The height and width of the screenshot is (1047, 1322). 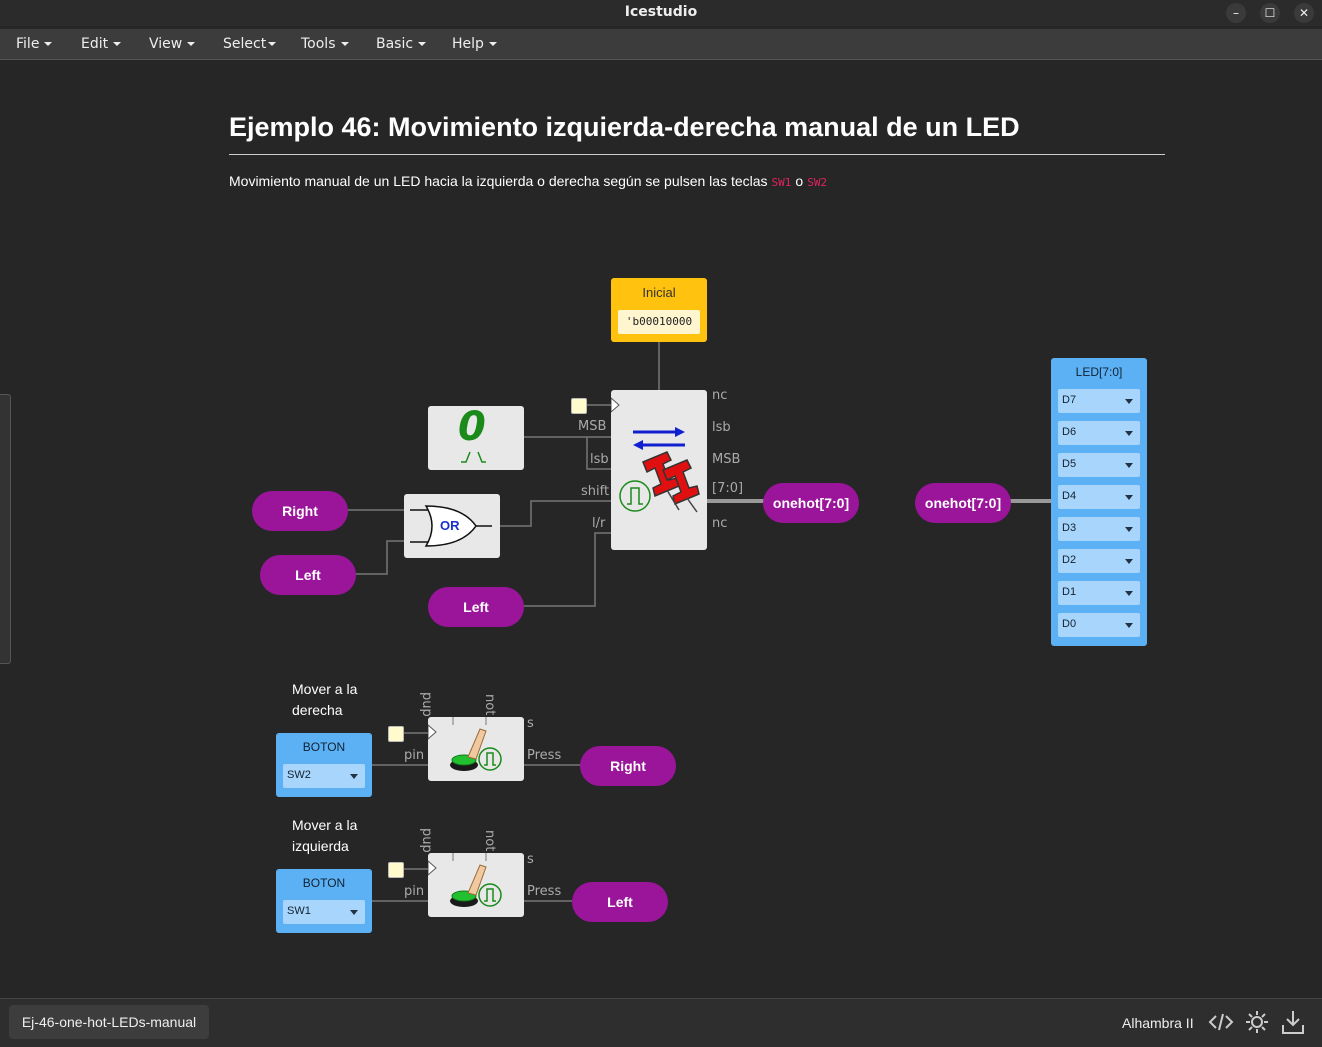 I want to click on boton-pin-select-sw1: SW1, so click(x=324, y=912).